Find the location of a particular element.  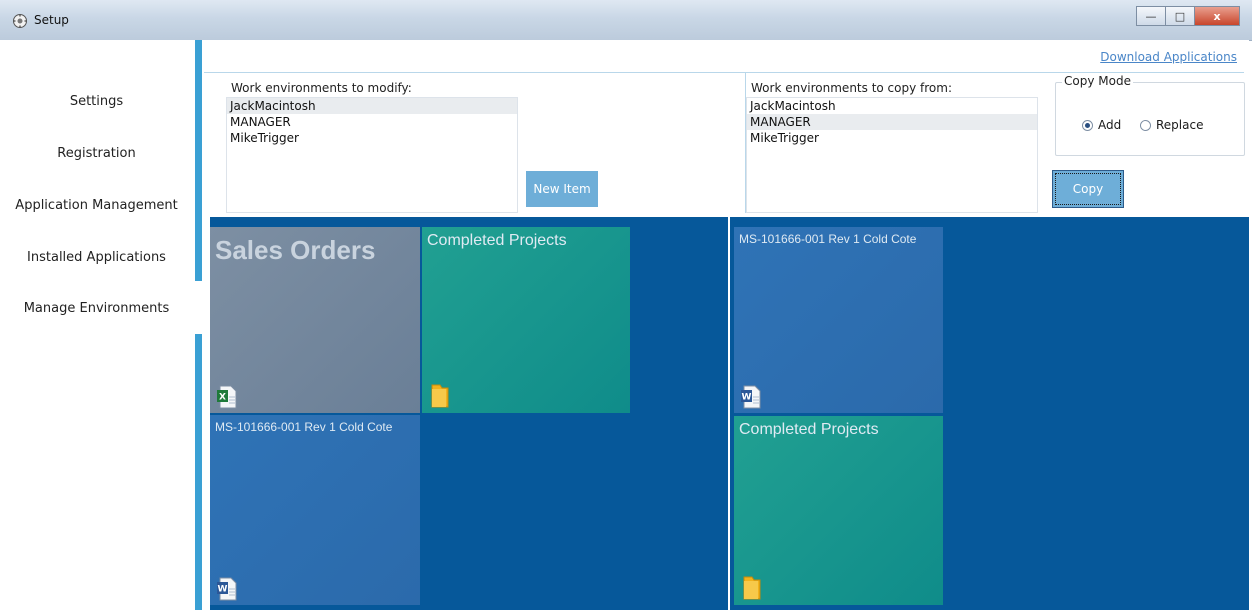

replace-radio: Replace is located at coordinates (1171, 125).